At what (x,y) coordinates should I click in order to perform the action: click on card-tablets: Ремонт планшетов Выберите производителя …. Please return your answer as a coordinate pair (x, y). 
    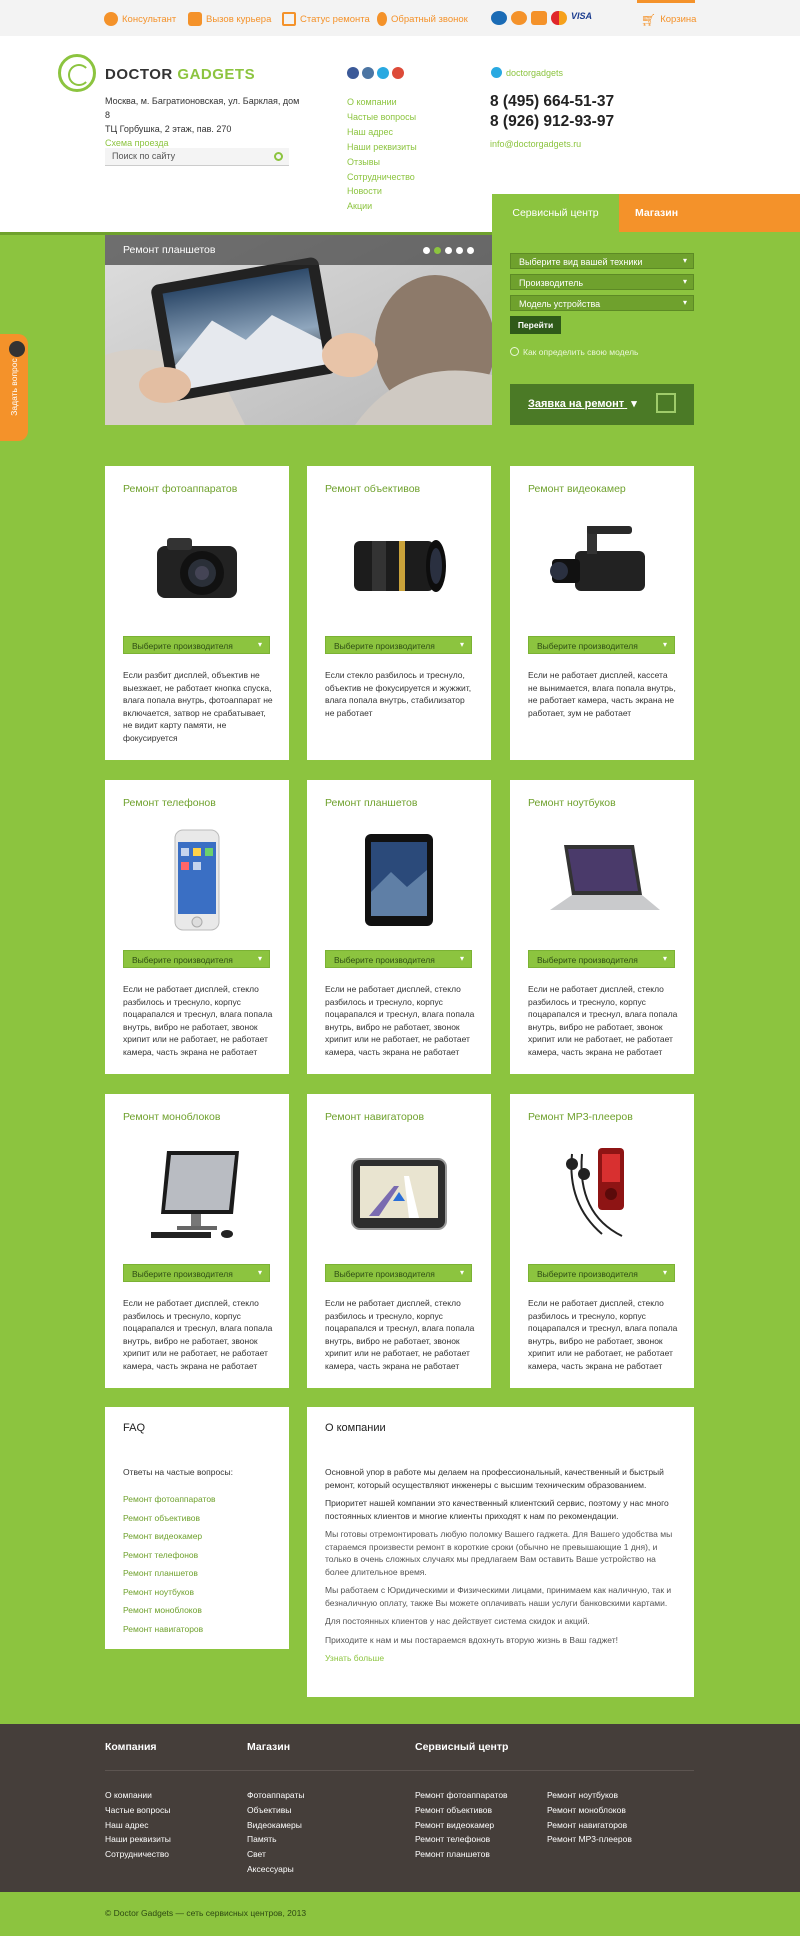
    Looking at the image, I should click on (399, 927).